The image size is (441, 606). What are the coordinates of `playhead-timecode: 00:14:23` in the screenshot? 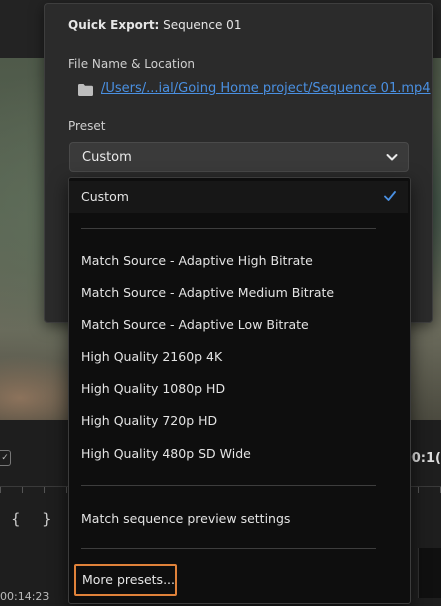 It's located at (25, 596).